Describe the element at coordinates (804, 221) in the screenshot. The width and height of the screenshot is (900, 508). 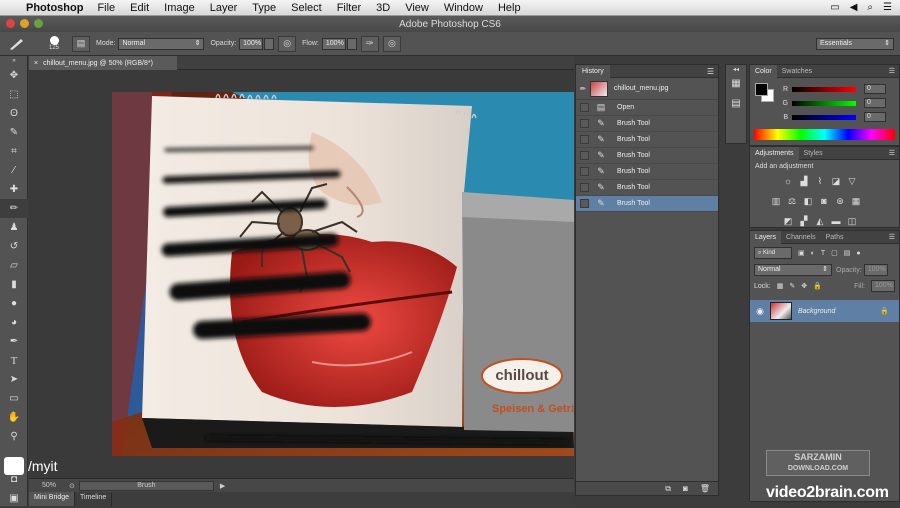
I see `posterize-icon: ▞` at that location.